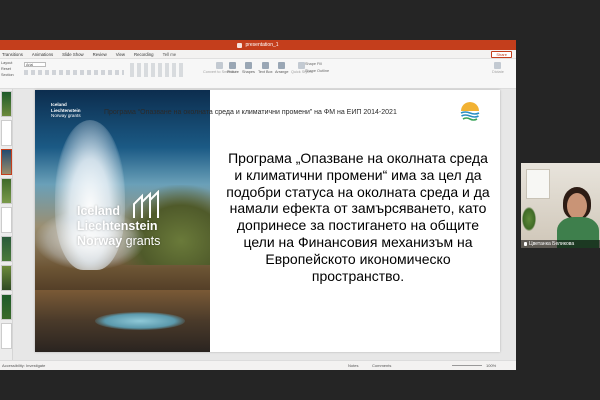  Describe the element at coordinates (42, 54) in the screenshot. I see `tab-animations: Animations` at that location.